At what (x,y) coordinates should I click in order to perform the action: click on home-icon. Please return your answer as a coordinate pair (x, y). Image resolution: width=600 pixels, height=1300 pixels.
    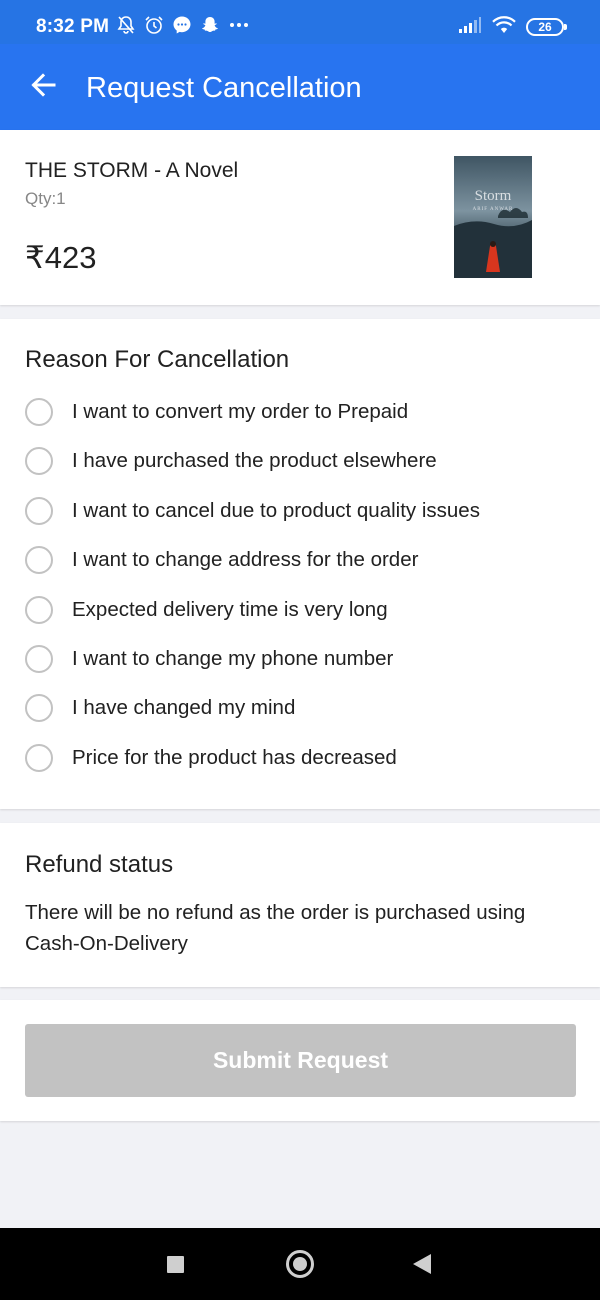
    Looking at the image, I should click on (300, 1264).